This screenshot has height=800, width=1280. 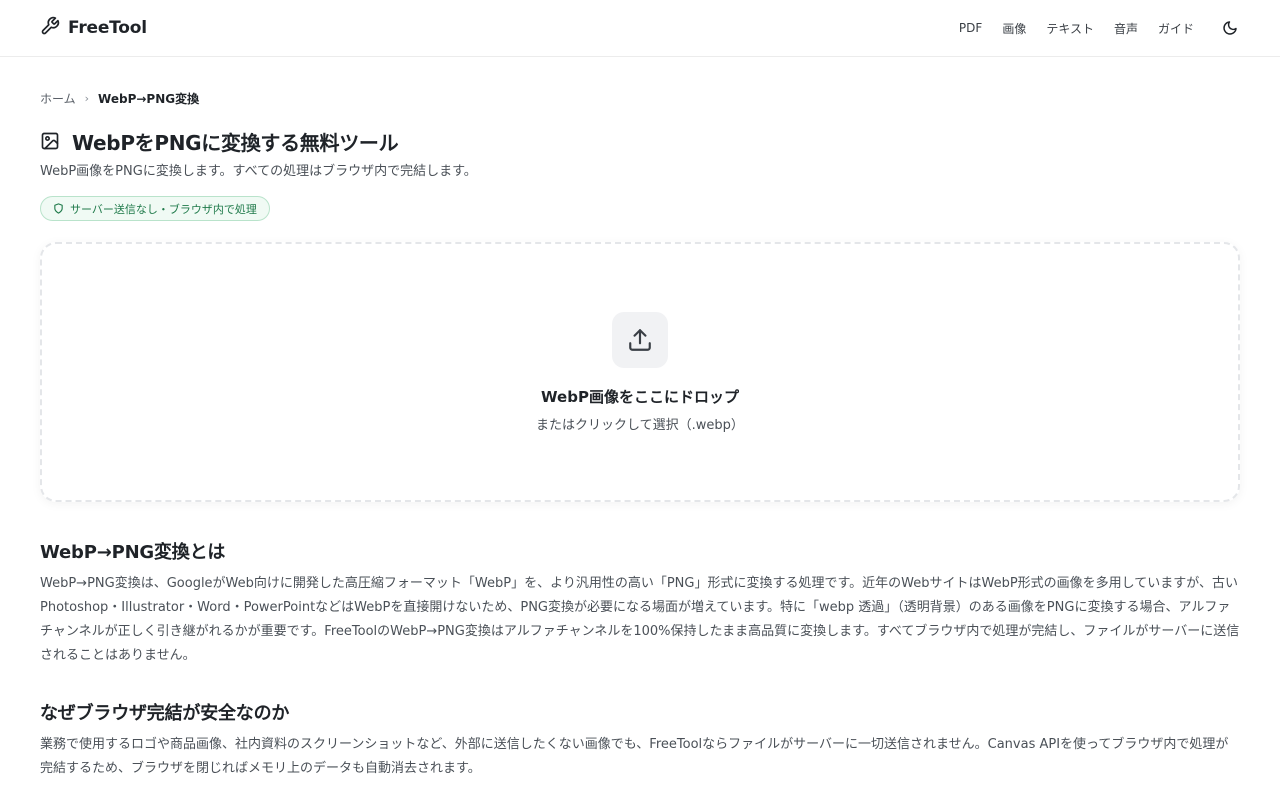 I want to click on image-icon, so click(x=50, y=141).